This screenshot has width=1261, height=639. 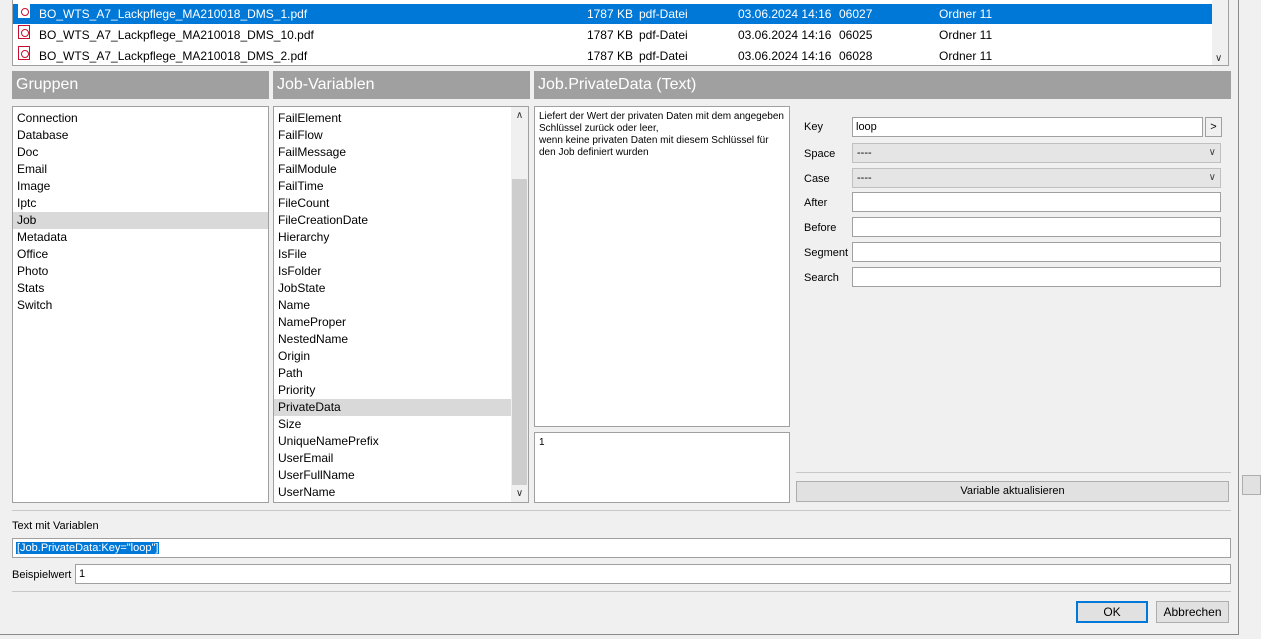 I want to click on before-label: Before, so click(x=820, y=228).